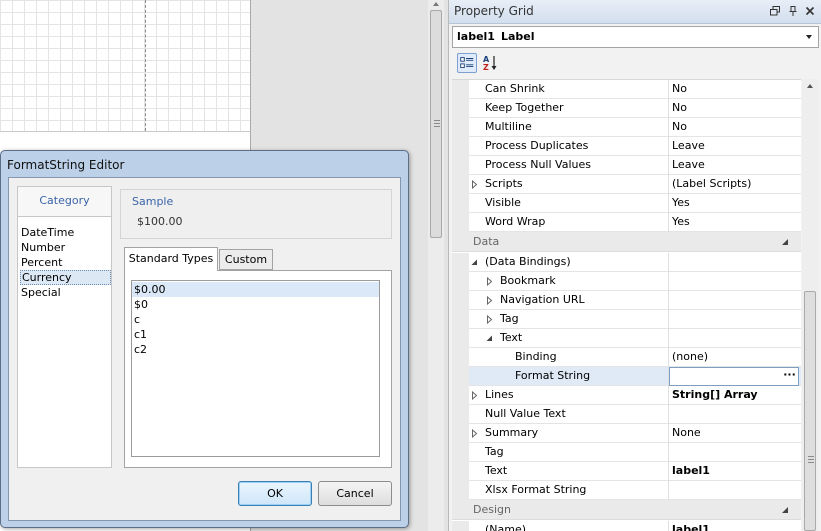 This screenshot has width=821, height=531. Describe the element at coordinates (490, 63) in the screenshot. I see `alphabetical-sort-icon: A Z` at that location.